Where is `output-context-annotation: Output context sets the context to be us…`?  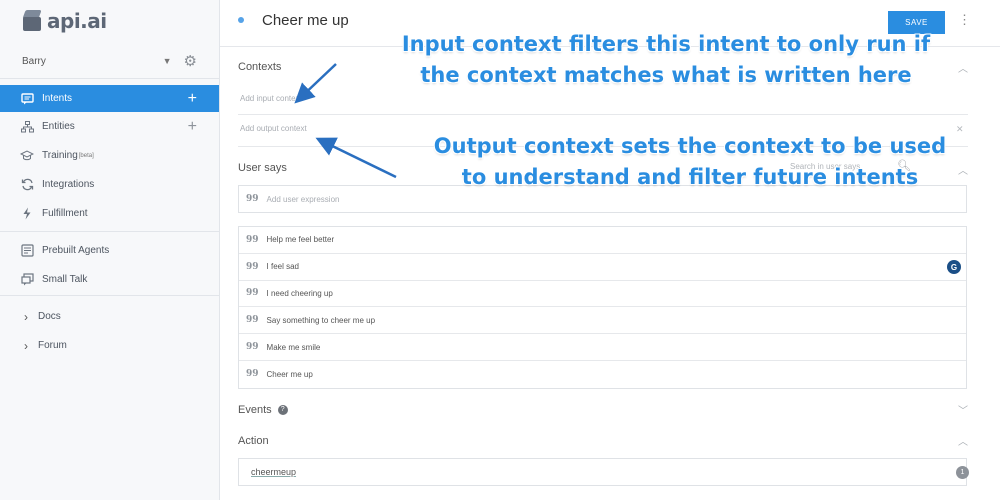
output-context-annotation: Output context sets the context to be us… is located at coordinates (690, 162).